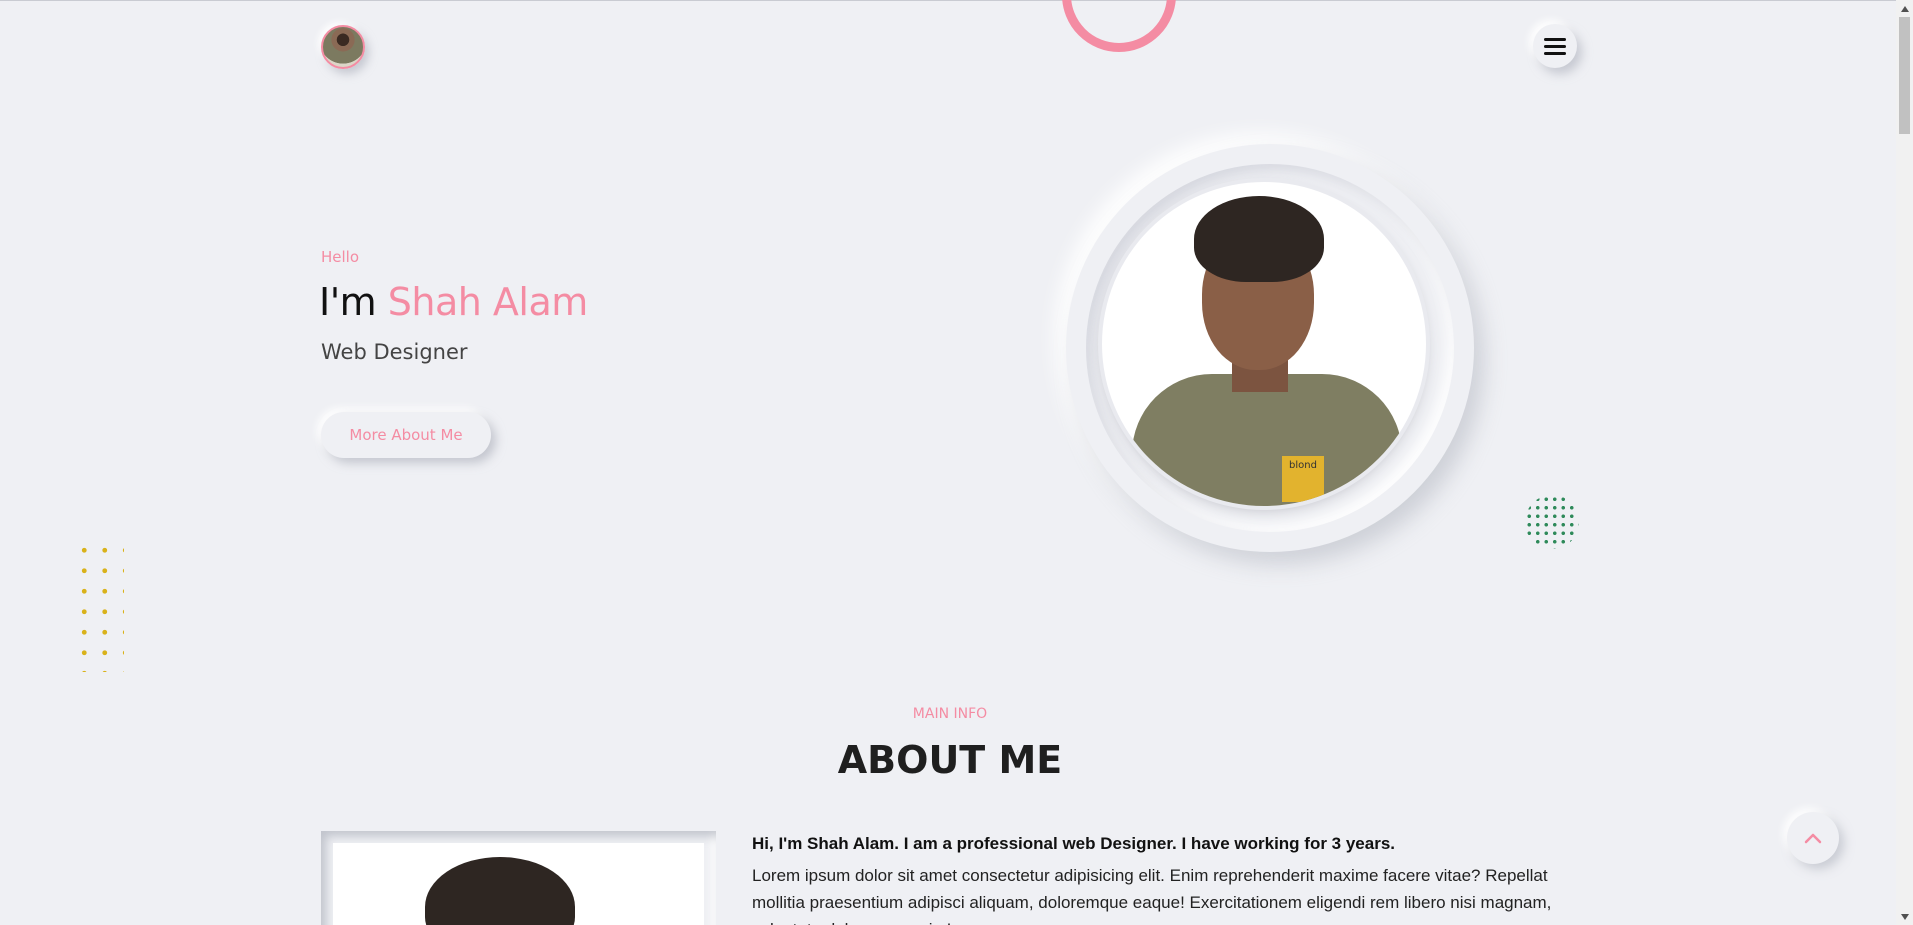 The image size is (1913, 925). What do you see at coordinates (394, 352) in the screenshot?
I see `hero-role: Web Designer` at bounding box center [394, 352].